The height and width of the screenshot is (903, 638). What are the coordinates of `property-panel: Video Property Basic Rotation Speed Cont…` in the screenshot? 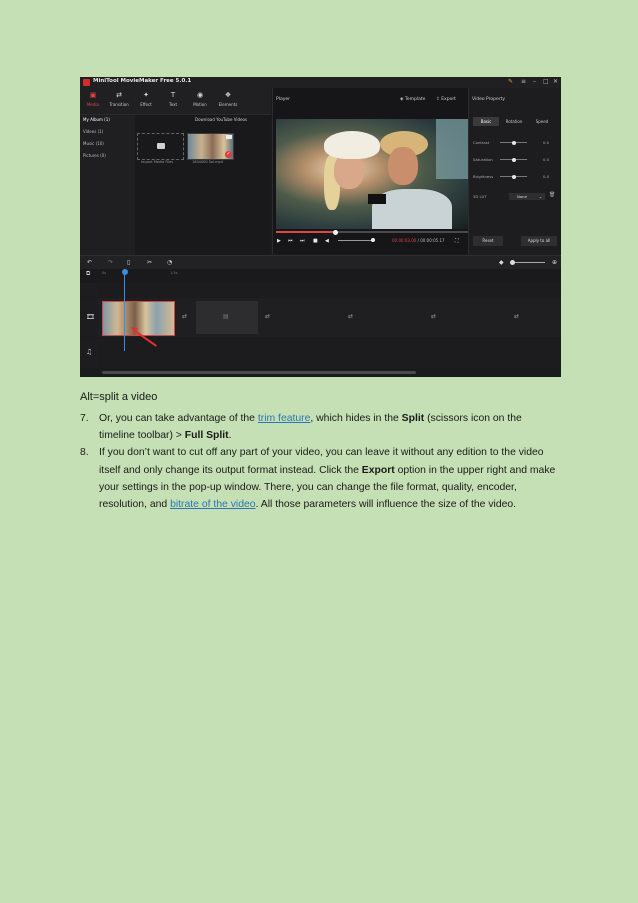 It's located at (514, 171).